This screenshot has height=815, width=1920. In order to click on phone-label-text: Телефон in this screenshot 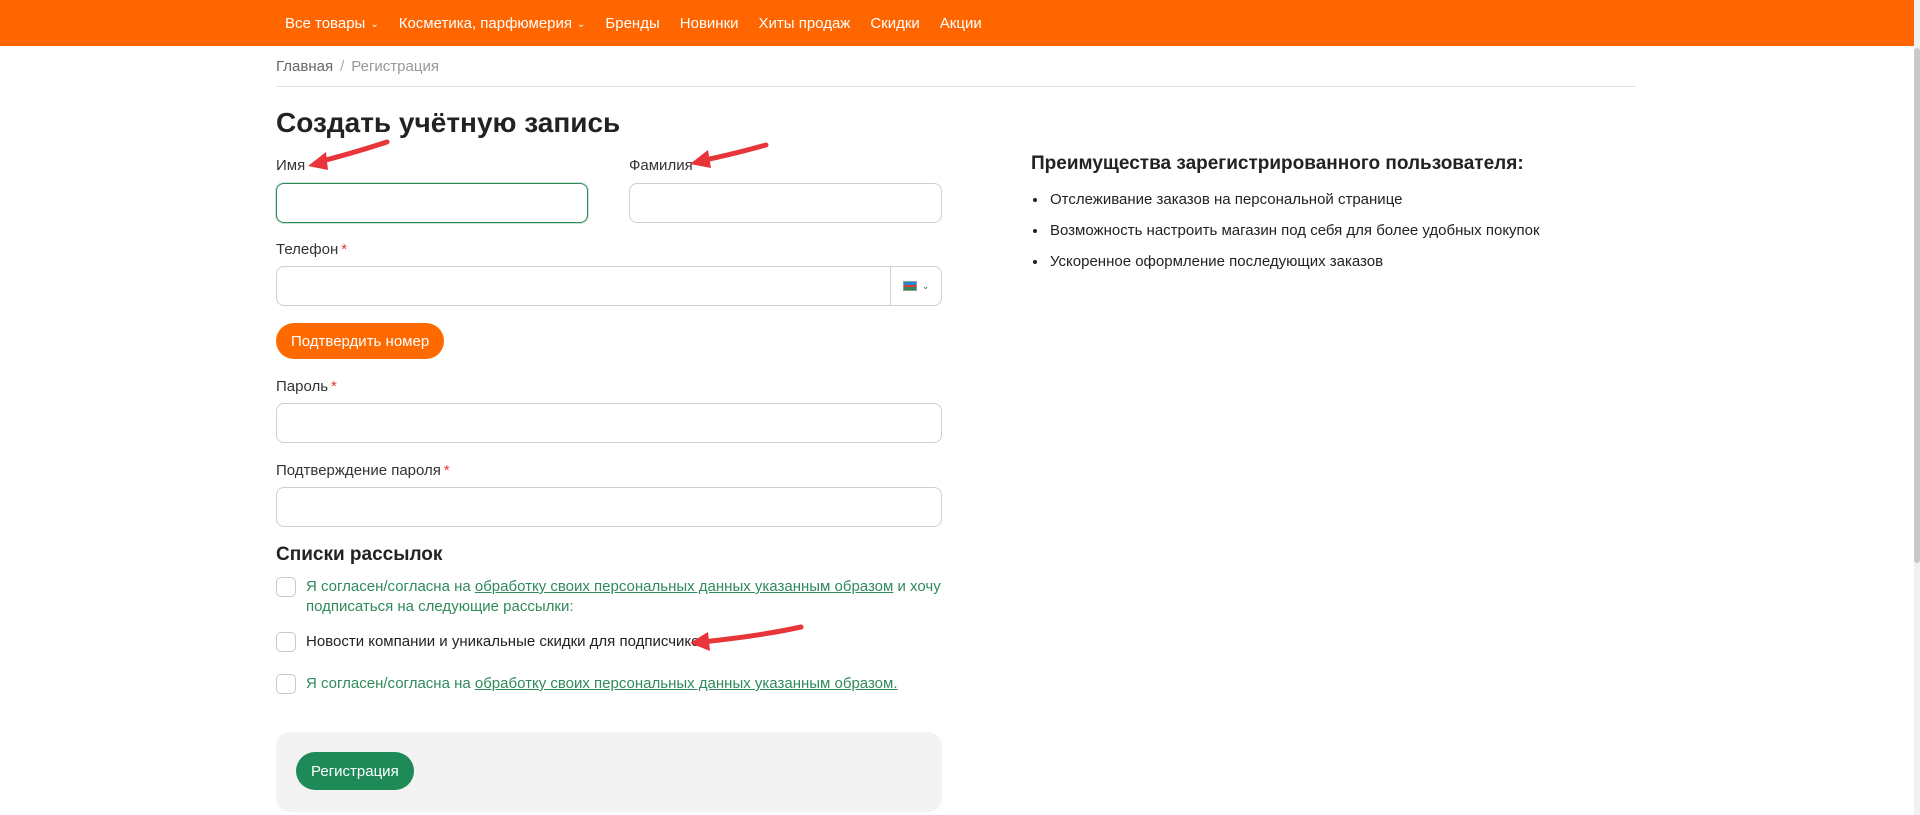, I will do `click(307, 249)`.